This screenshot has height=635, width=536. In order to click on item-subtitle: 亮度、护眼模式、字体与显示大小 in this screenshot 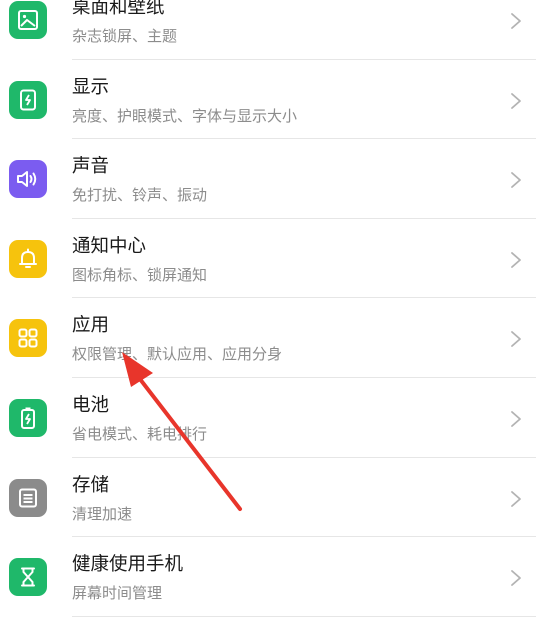, I will do `click(185, 115)`.